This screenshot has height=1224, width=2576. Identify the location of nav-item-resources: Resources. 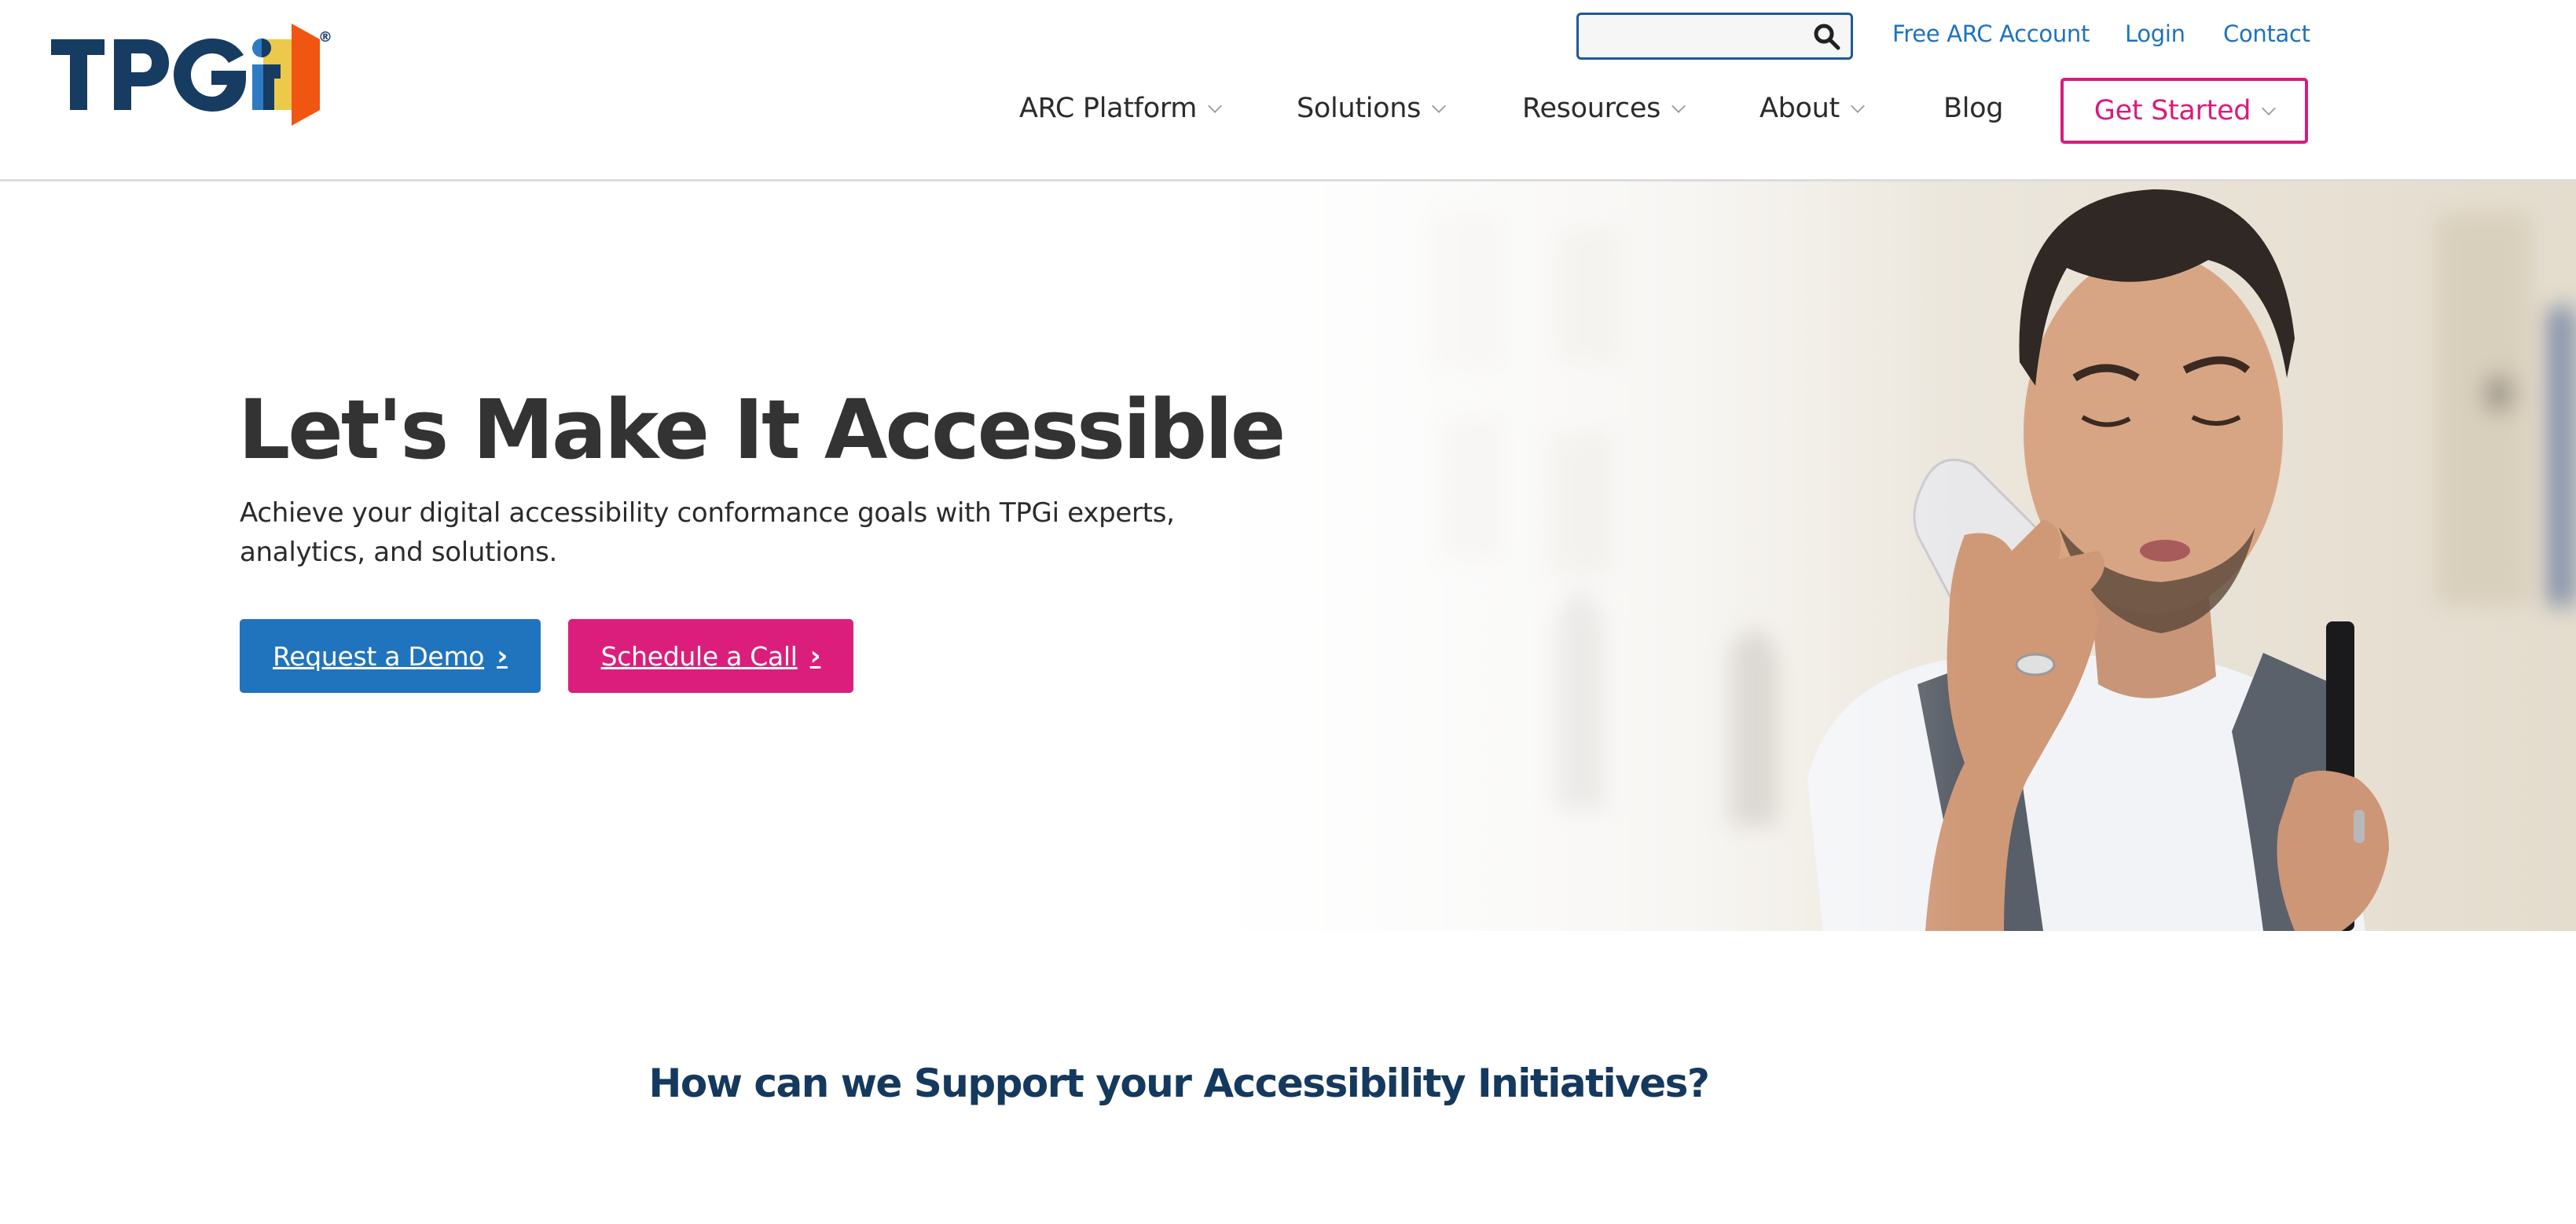
(1604, 108).